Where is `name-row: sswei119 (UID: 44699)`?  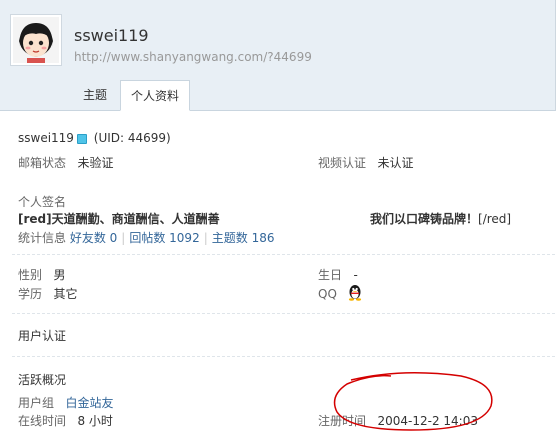 name-row: sswei119 (UID: 44699) is located at coordinates (94, 138).